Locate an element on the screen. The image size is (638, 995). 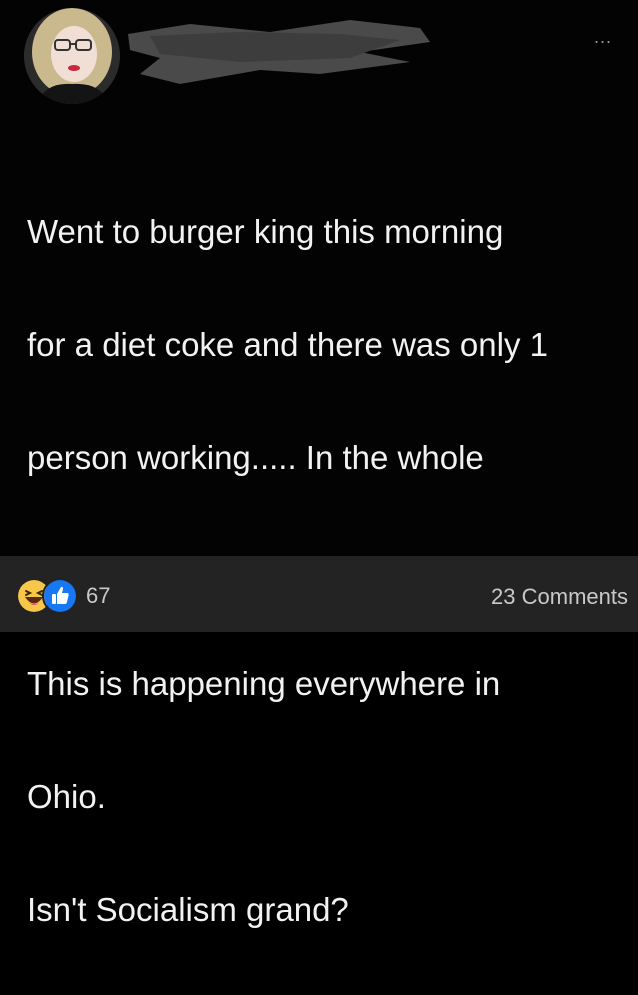
reactions-summary: 67 is located at coordinates (63, 596).